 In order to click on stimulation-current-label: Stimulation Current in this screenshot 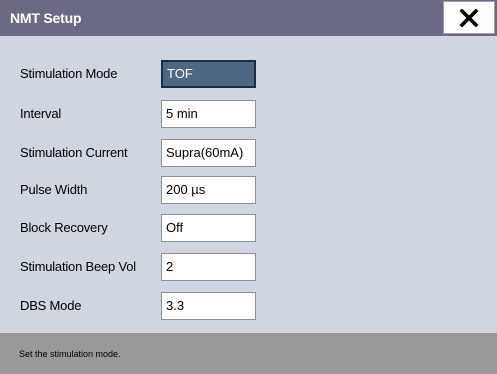, I will do `click(74, 152)`.